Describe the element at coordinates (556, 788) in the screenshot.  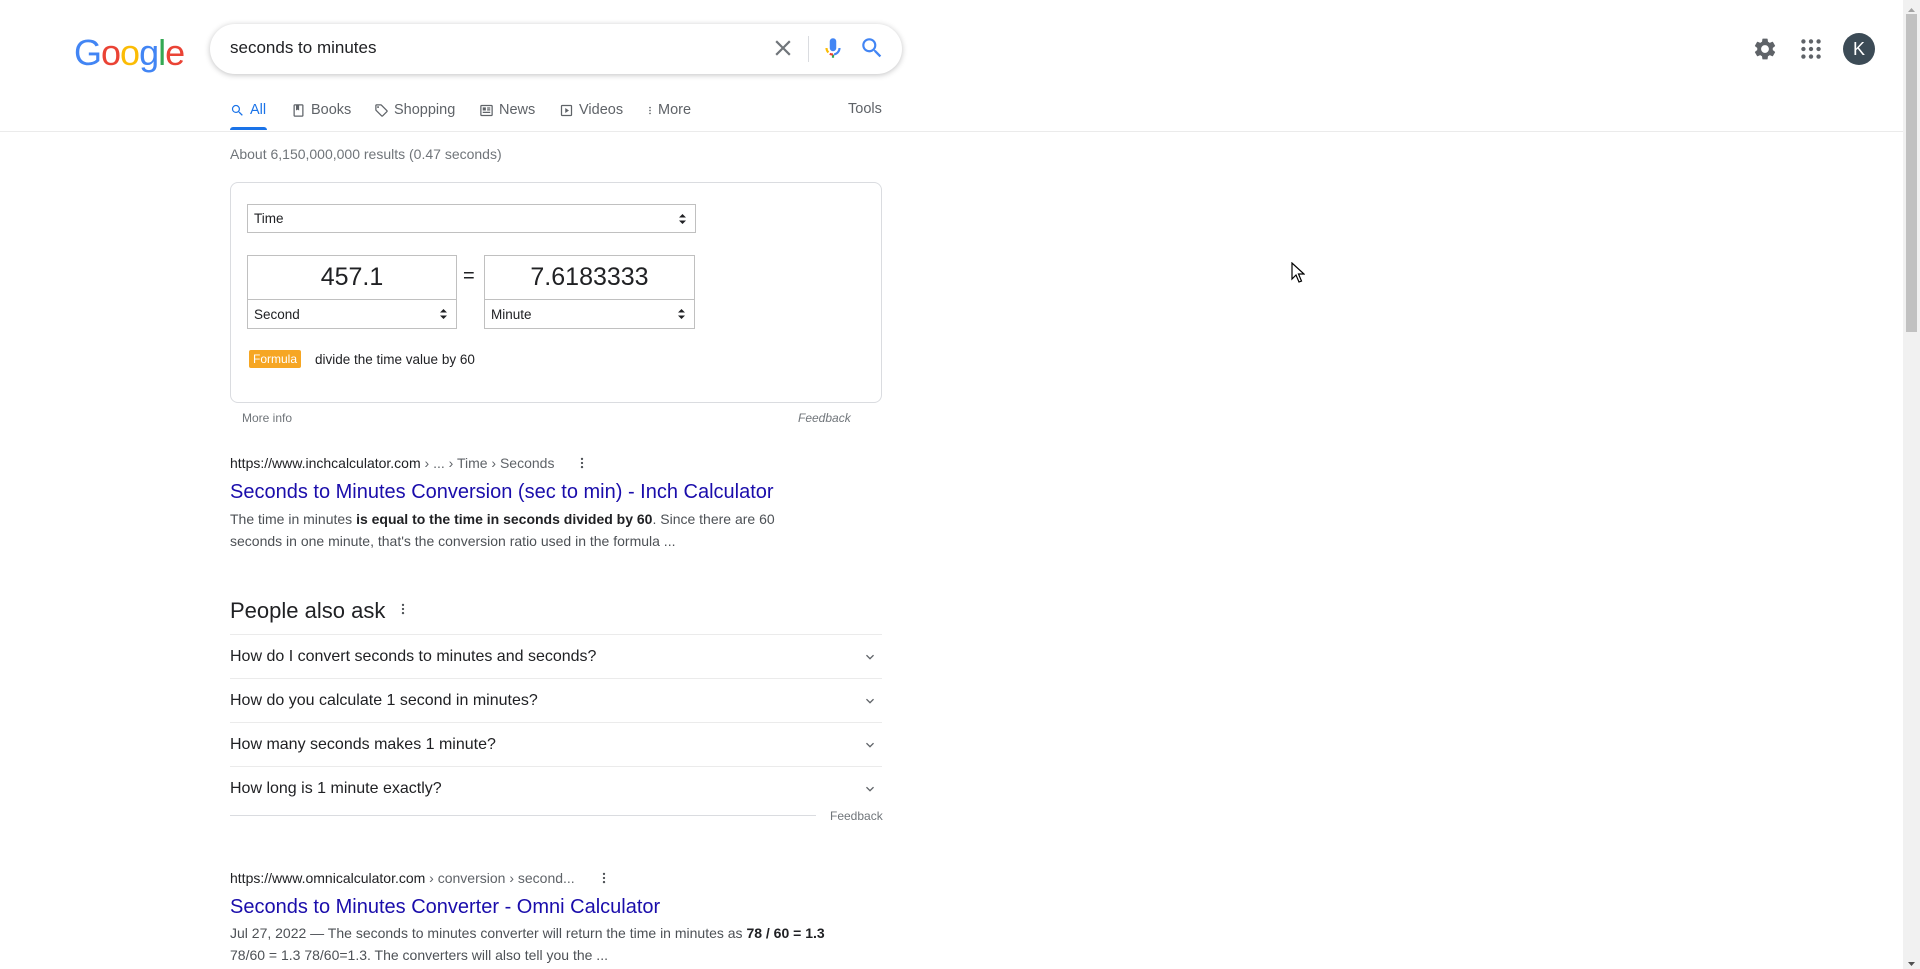
I see `paa-question: How long is 1 minute exactly?` at that location.